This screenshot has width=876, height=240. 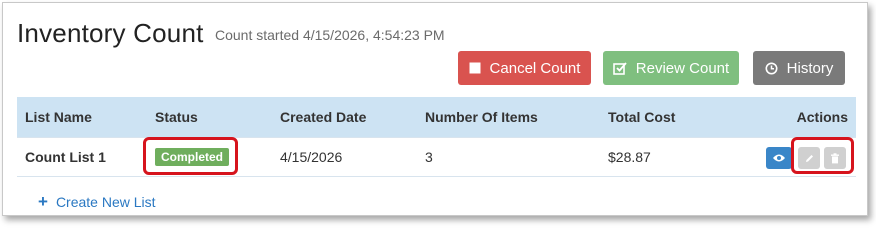 I want to click on column-header-total-cost: Total Cost, so click(x=641, y=117).